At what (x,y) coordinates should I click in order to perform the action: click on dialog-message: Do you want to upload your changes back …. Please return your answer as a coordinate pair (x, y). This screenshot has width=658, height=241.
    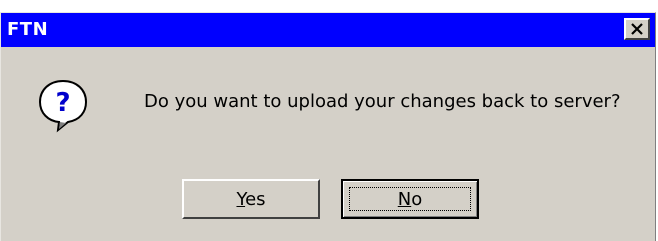
    Looking at the image, I should click on (382, 101).